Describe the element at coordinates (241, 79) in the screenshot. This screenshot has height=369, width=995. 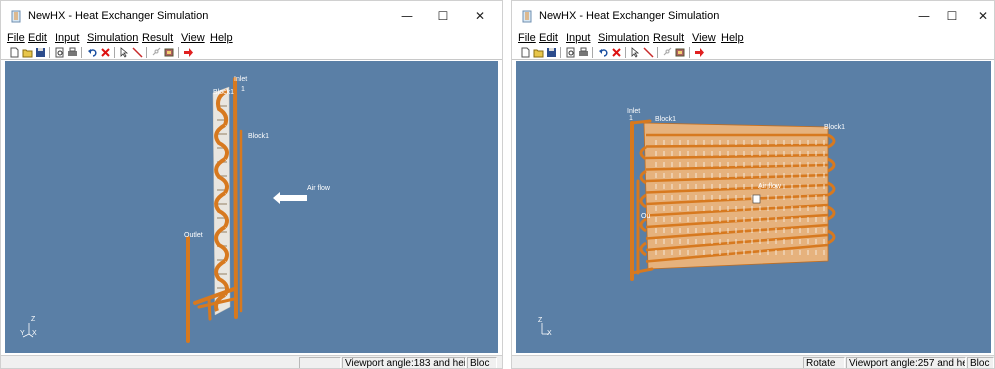
I see `inlet-label: Inlet` at that location.